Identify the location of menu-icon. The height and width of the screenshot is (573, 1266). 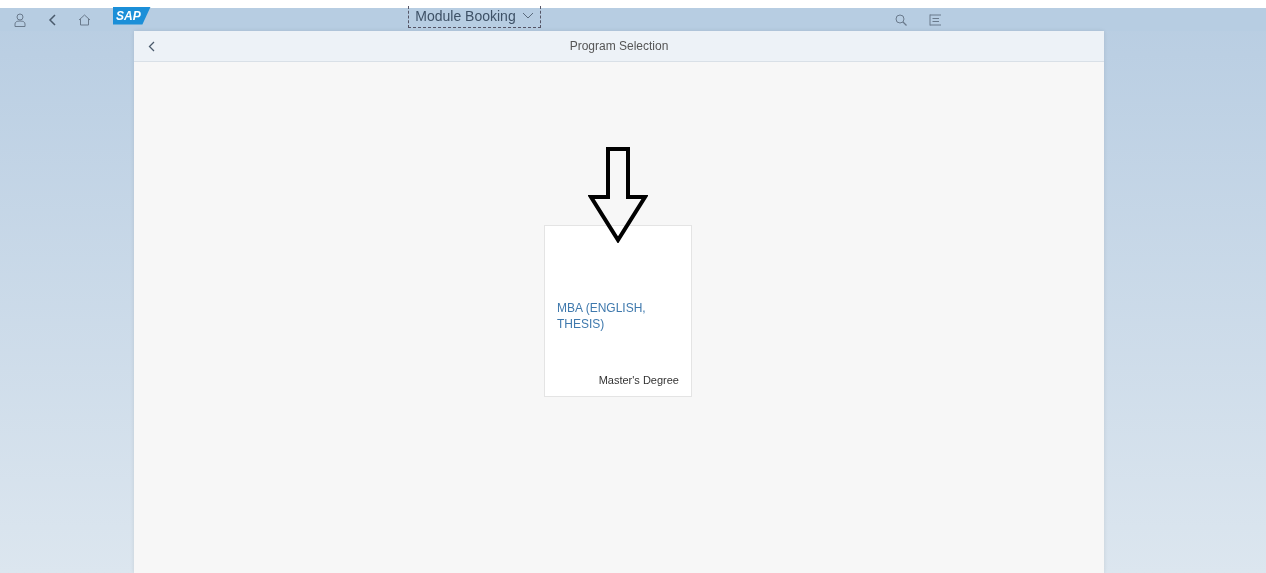
(935, 19).